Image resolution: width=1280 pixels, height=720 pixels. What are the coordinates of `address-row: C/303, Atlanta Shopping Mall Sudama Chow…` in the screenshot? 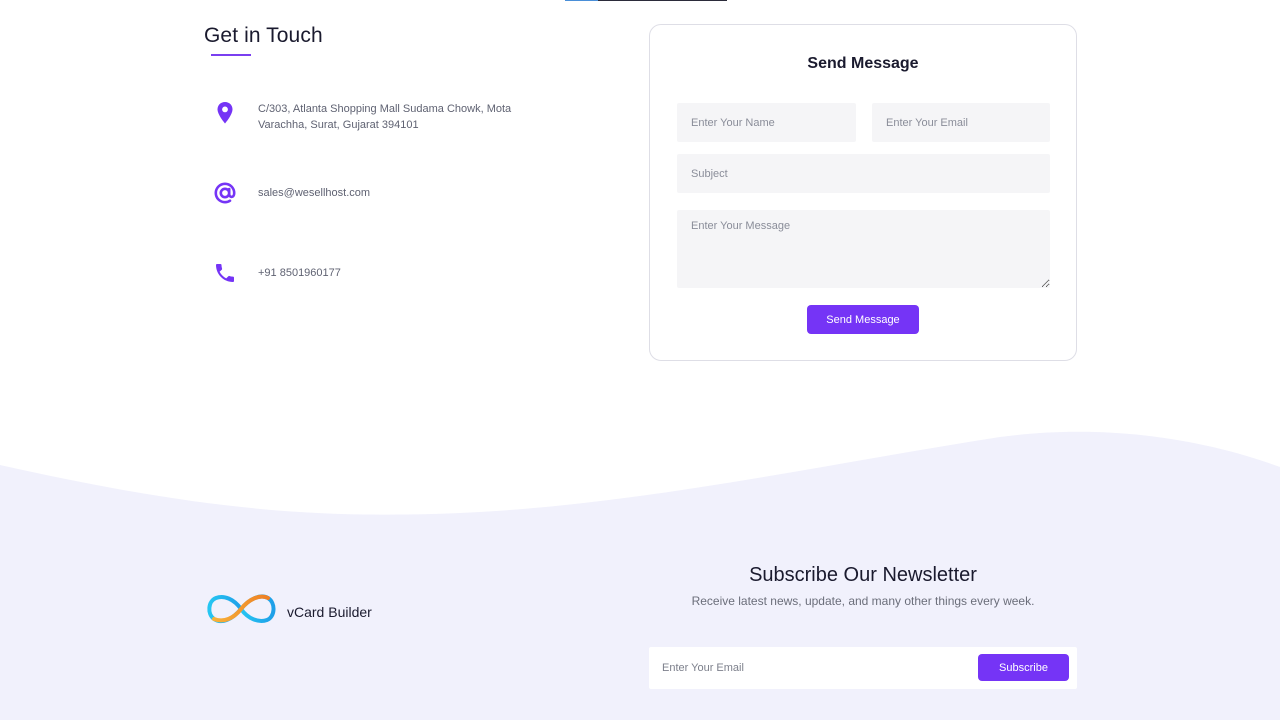 It's located at (366, 117).